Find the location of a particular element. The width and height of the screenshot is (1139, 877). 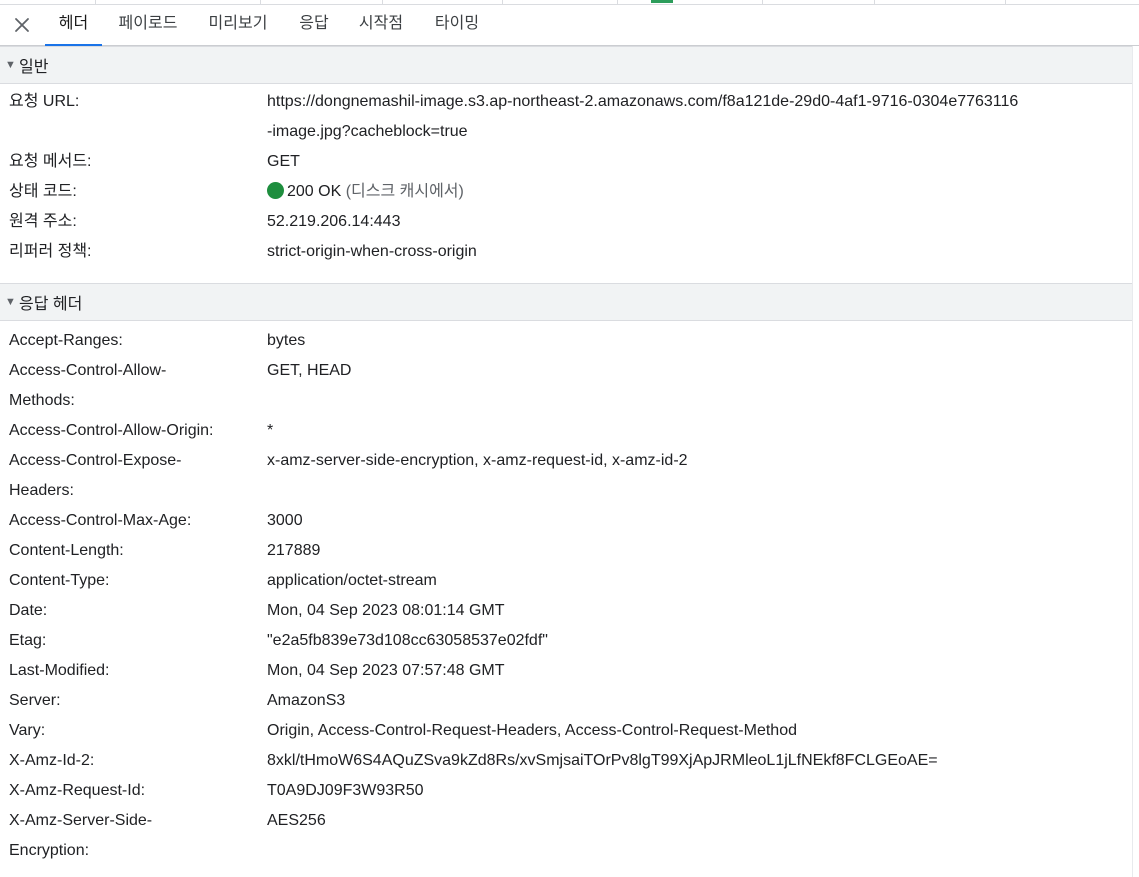

header-name-continuation: Encryption: is located at coordinates (49, 850).